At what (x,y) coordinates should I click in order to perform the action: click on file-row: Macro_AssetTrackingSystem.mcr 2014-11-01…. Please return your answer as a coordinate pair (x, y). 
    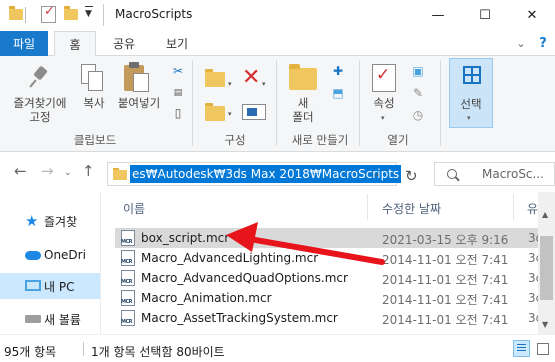
    Looking at the image, I should click on (326, 318).